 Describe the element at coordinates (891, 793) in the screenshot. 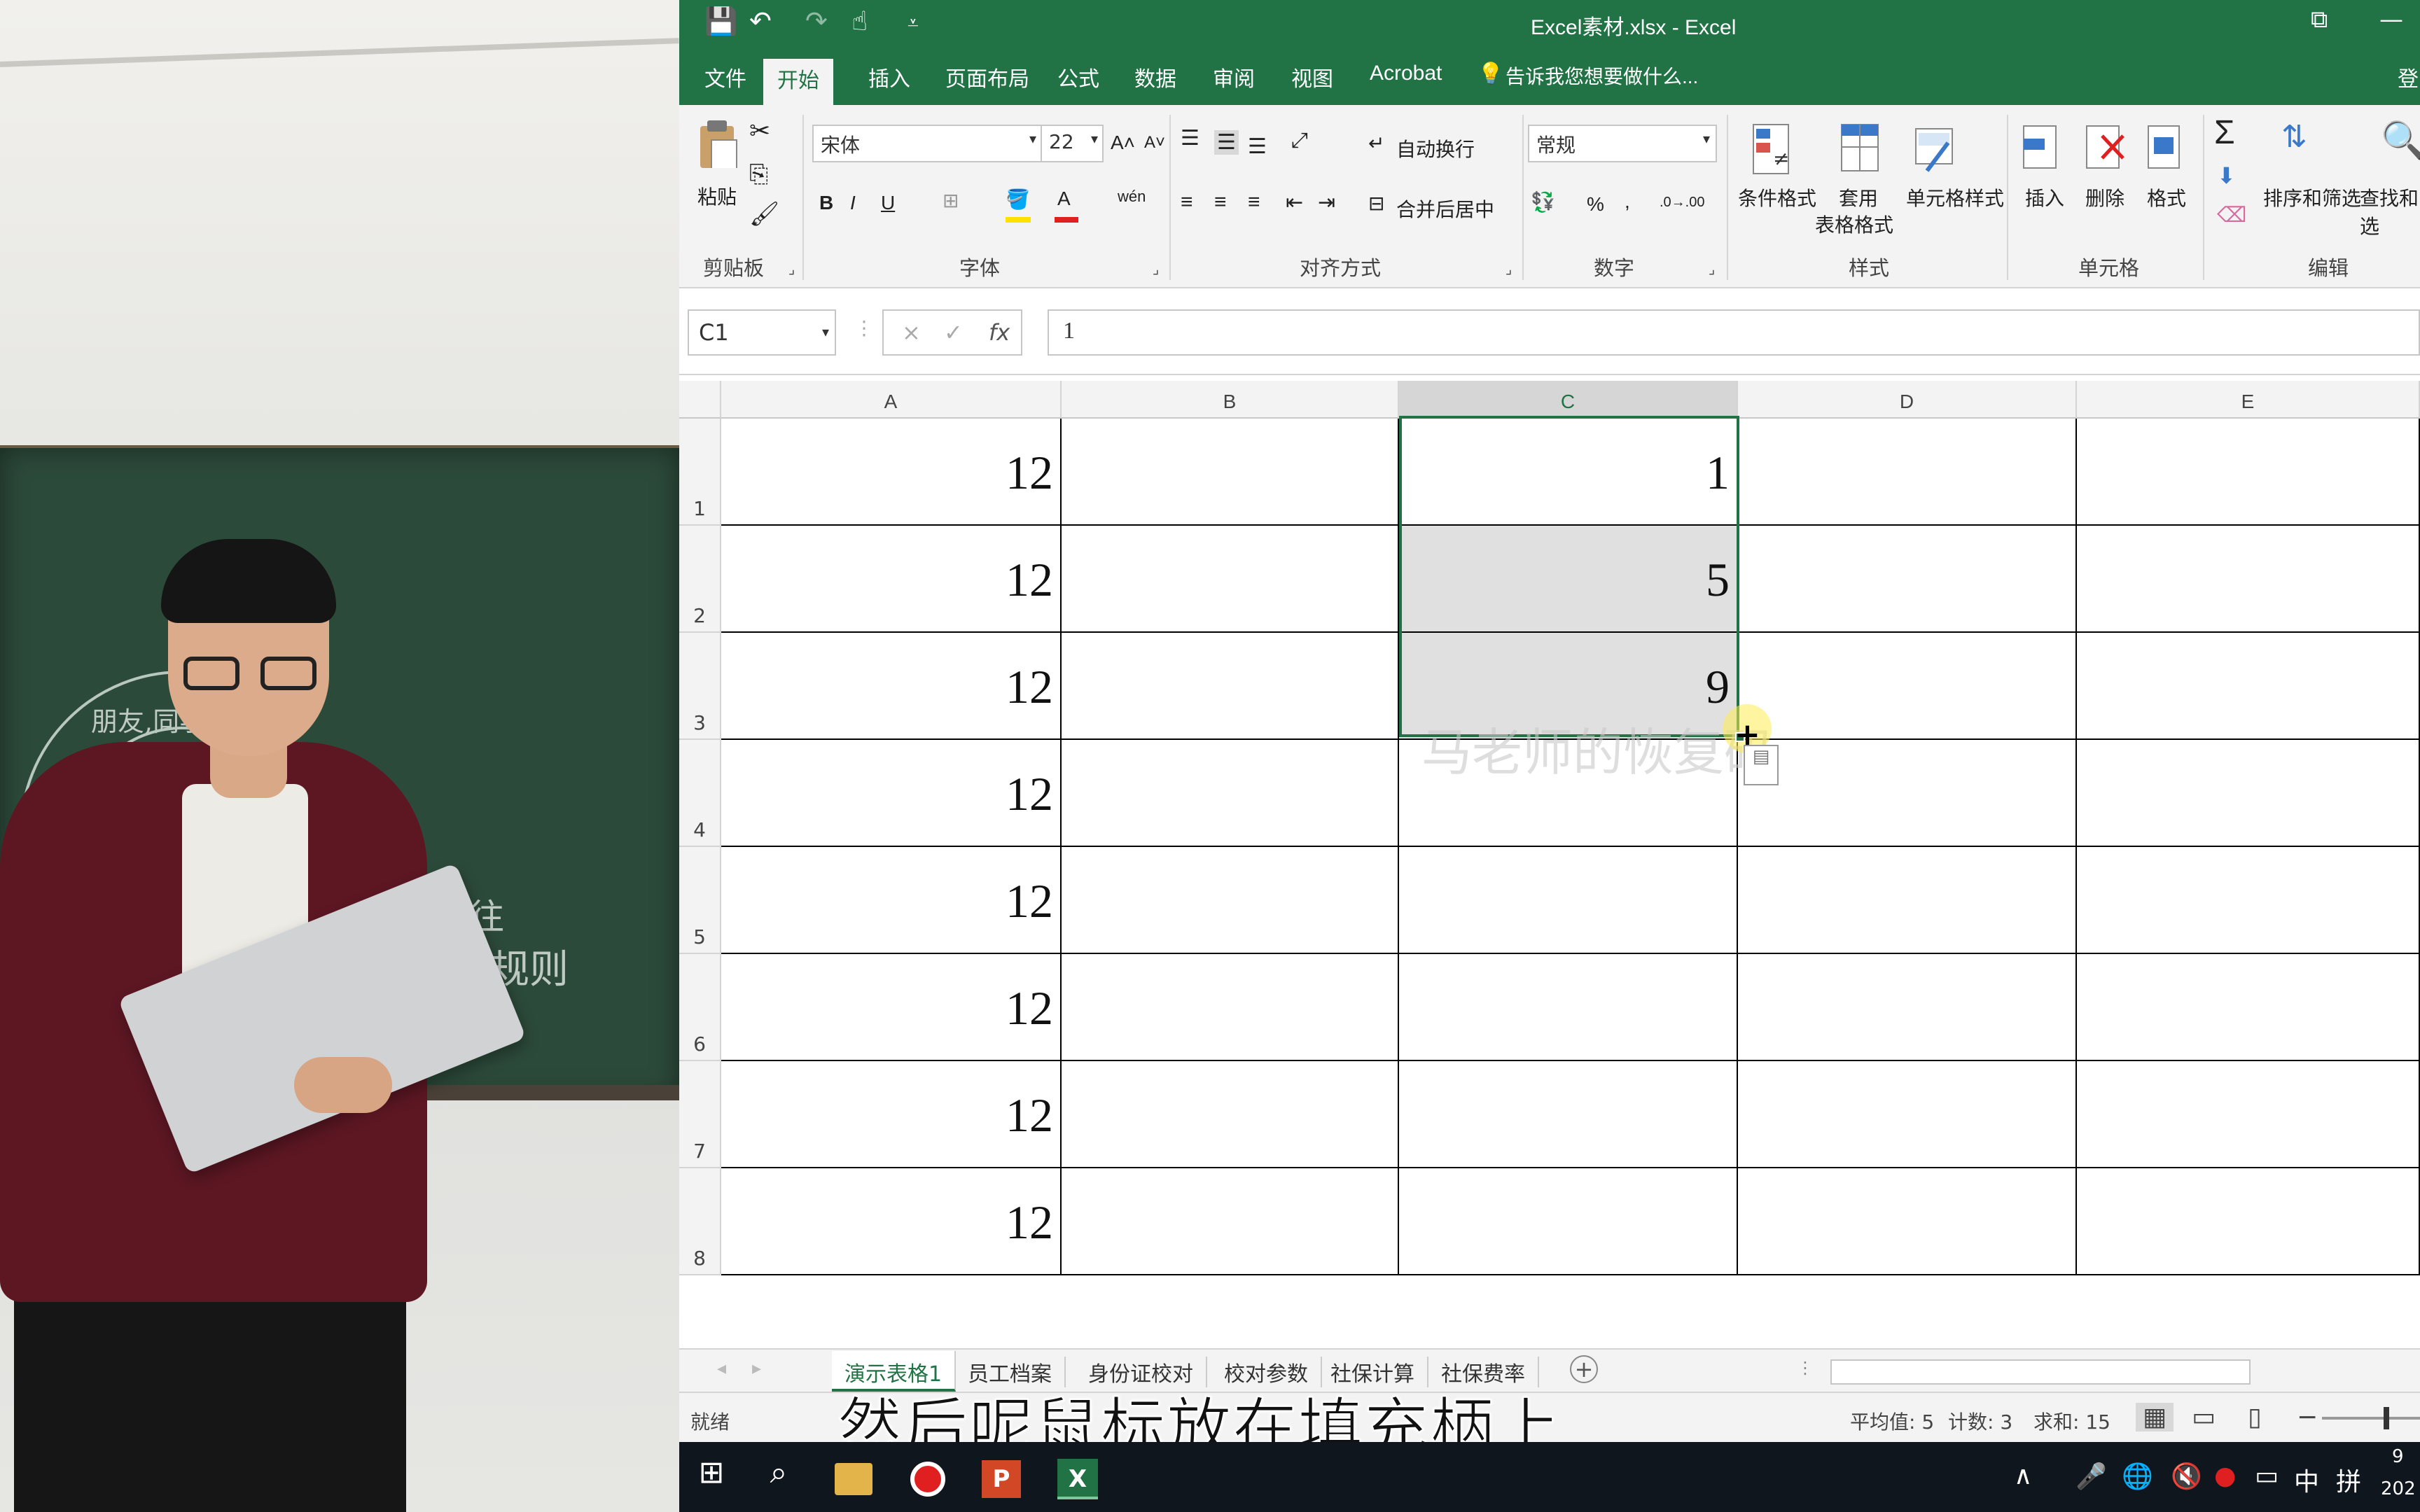

I see `cell-a4: 12` at that location.